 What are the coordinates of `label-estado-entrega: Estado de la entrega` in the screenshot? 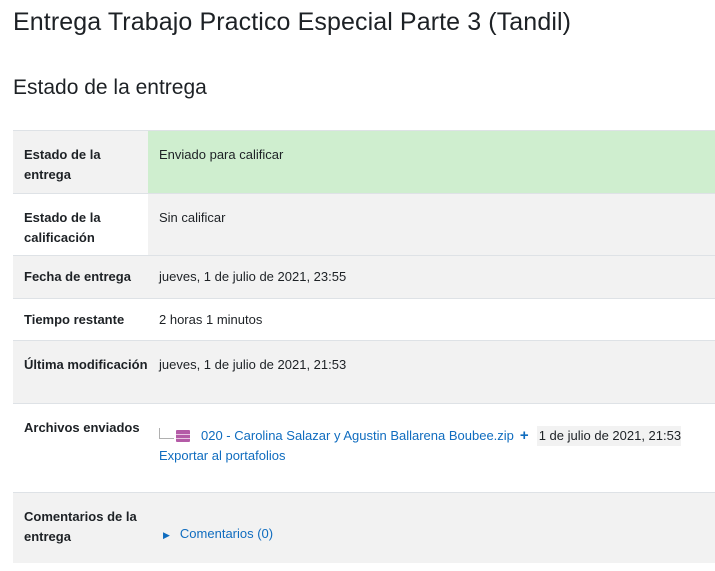 It's located at (80, 162).